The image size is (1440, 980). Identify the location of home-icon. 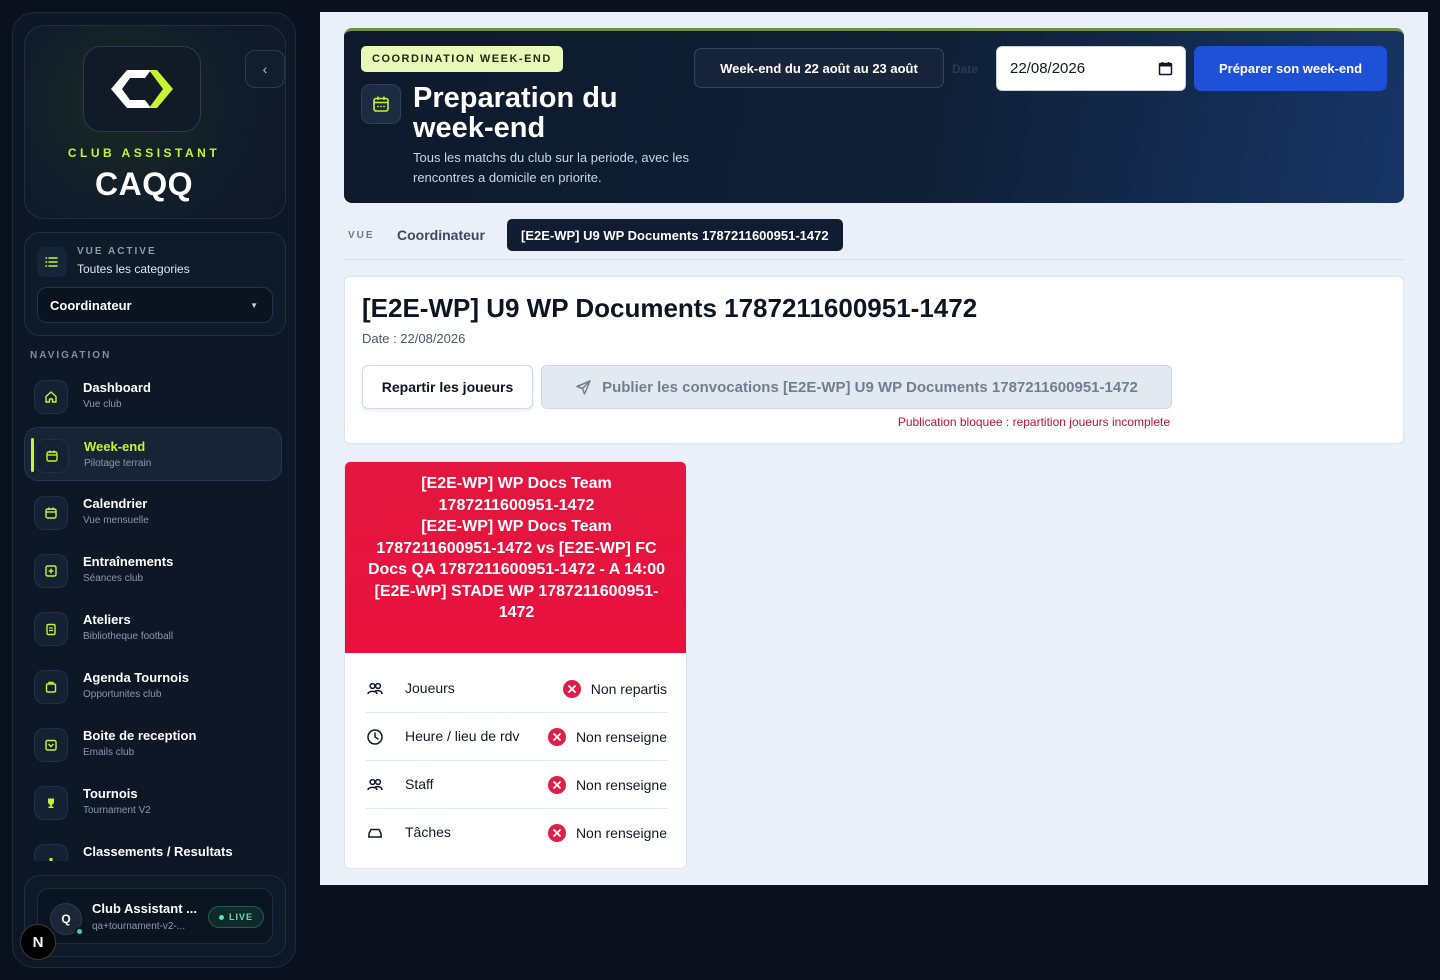
(51, 397).